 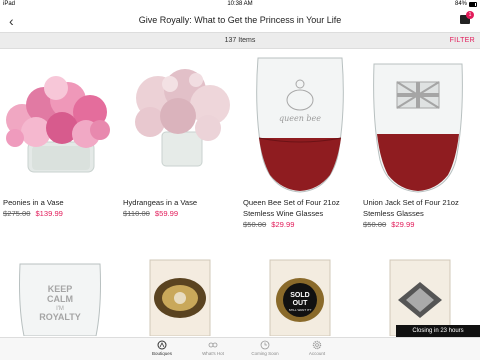 I want to click on sale-price: $139.99, so click(x=49, y=213).